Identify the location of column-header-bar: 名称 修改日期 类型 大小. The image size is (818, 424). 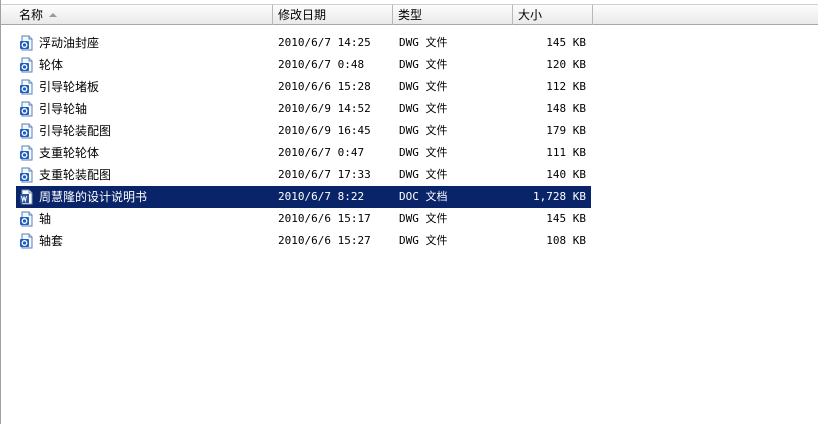
(409, 14).